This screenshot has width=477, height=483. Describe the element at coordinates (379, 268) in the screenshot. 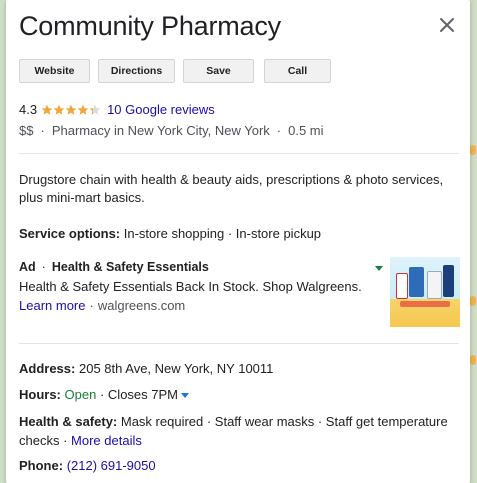

I see `triangle-down-icon` at that location.